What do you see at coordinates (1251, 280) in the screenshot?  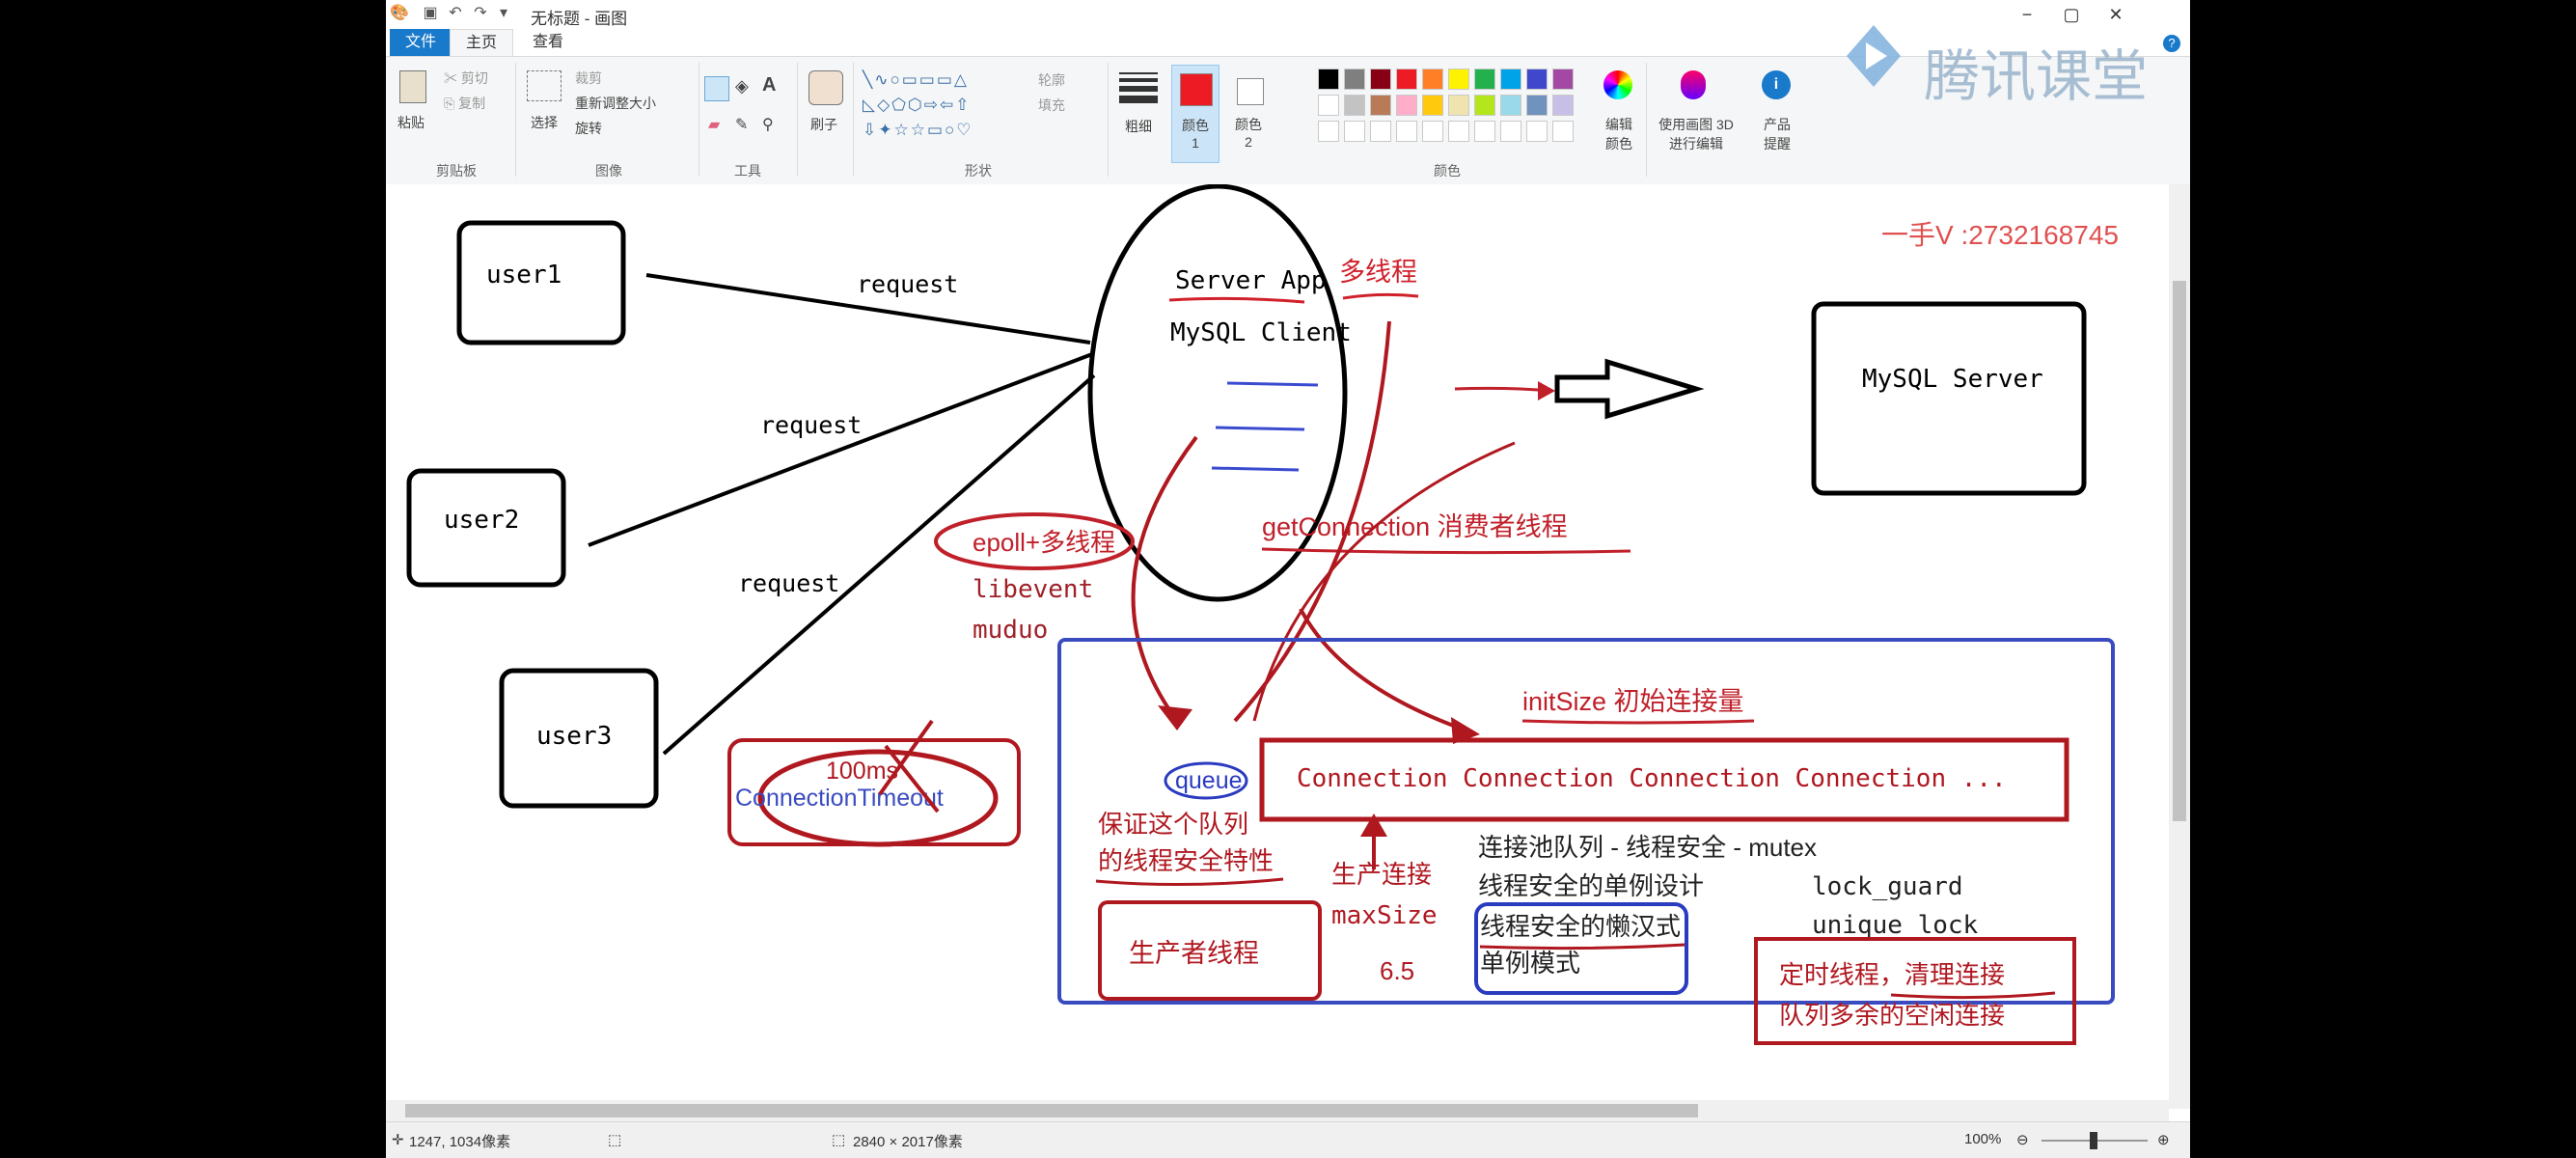 I see `server-app-label: Server App` at bounding box center [1251, 280].